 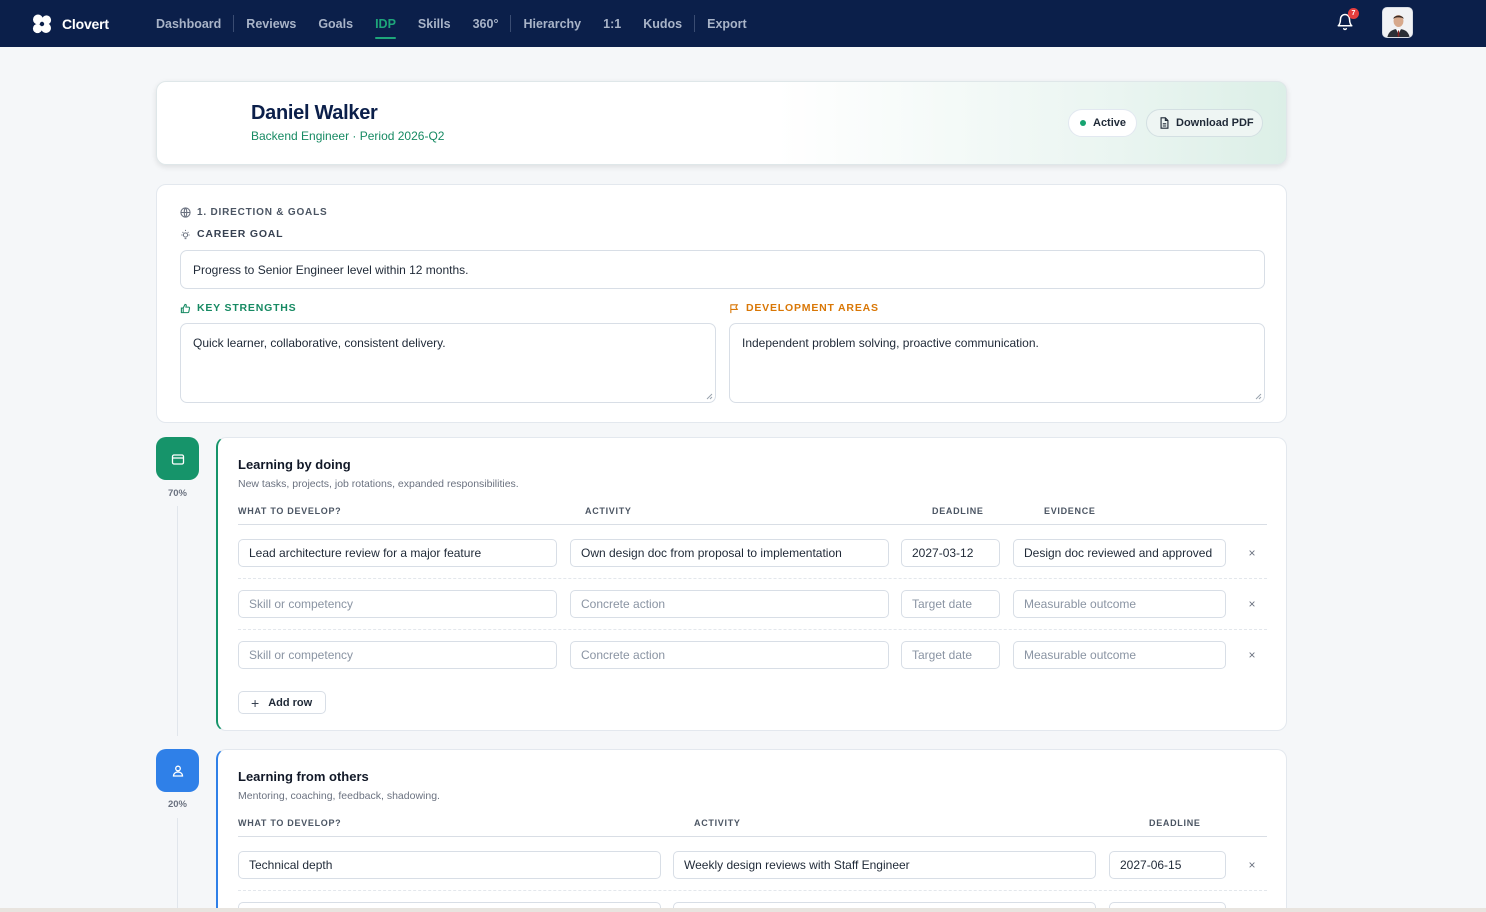 I want to click on nav-360: 360°, so click(x=486, y=23).